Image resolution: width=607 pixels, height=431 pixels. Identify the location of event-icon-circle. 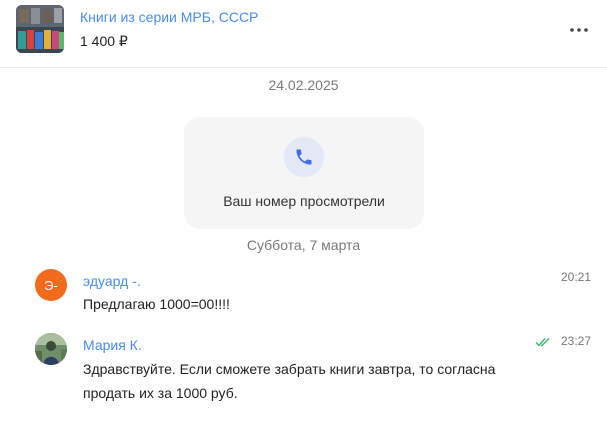
(304, 157).